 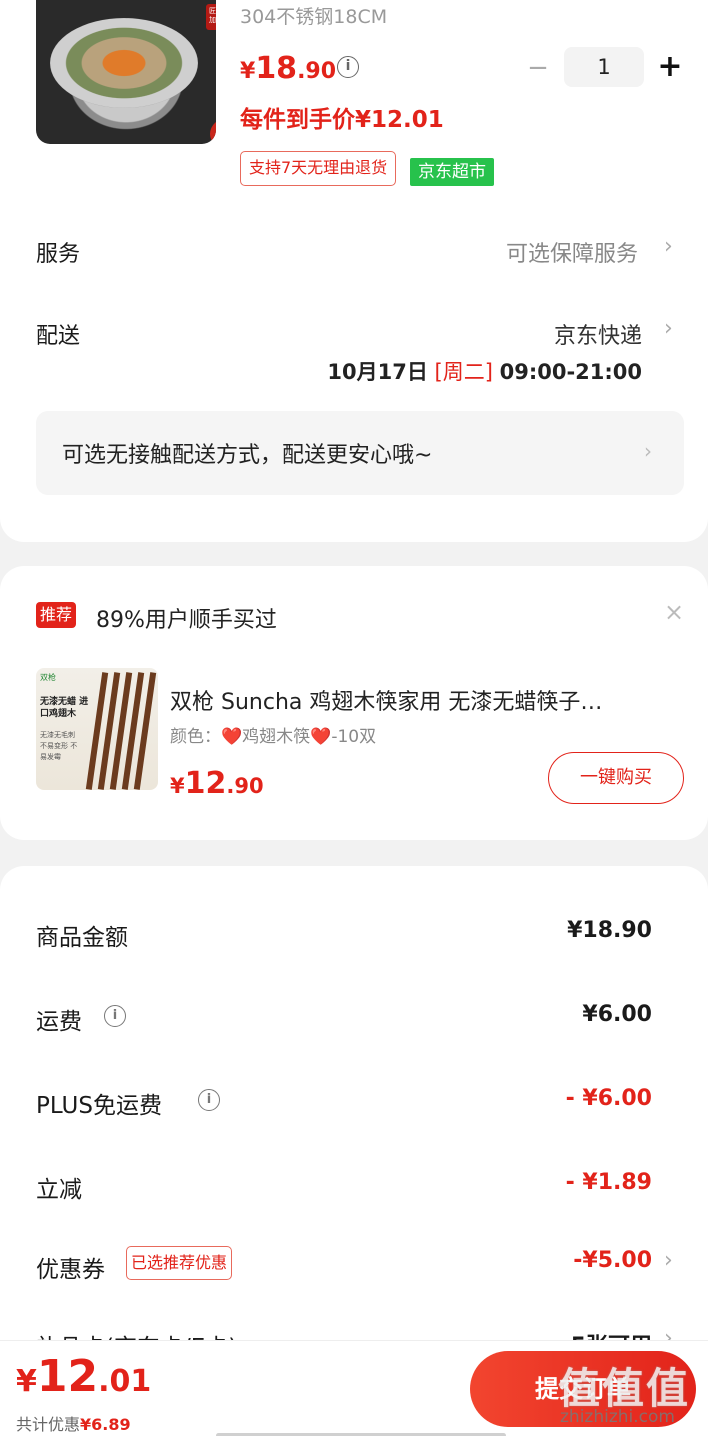 I want to click on discount-label: 共计优惠, so click(x=48, y=1424).